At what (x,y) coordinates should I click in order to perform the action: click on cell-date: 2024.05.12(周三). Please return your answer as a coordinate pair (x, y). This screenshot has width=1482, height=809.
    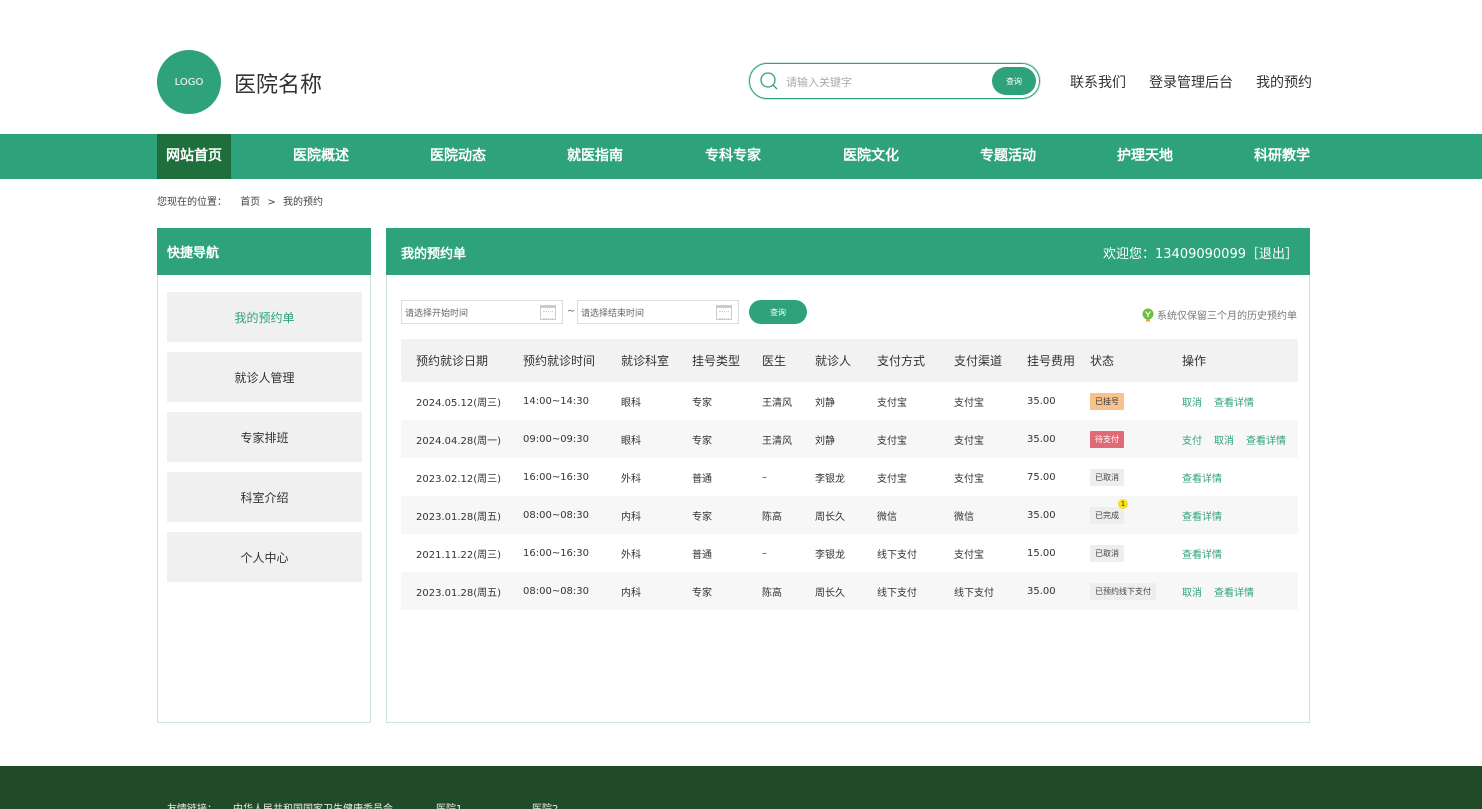
    Looking at the image, I should click on (459, 403).